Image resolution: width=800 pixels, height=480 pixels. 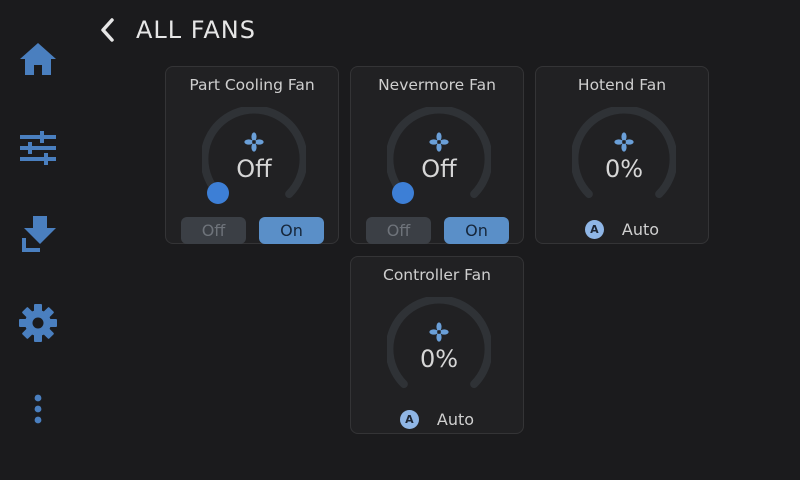 I want to click on nav-more-button, so click(x=38, y=410).